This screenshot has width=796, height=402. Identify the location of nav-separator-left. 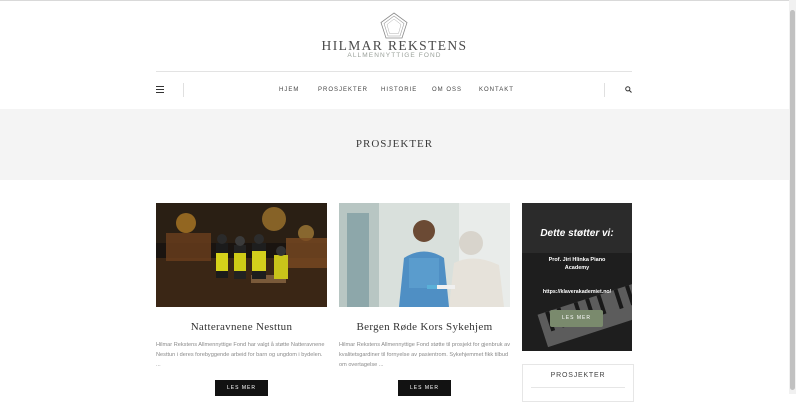
(183, 90).